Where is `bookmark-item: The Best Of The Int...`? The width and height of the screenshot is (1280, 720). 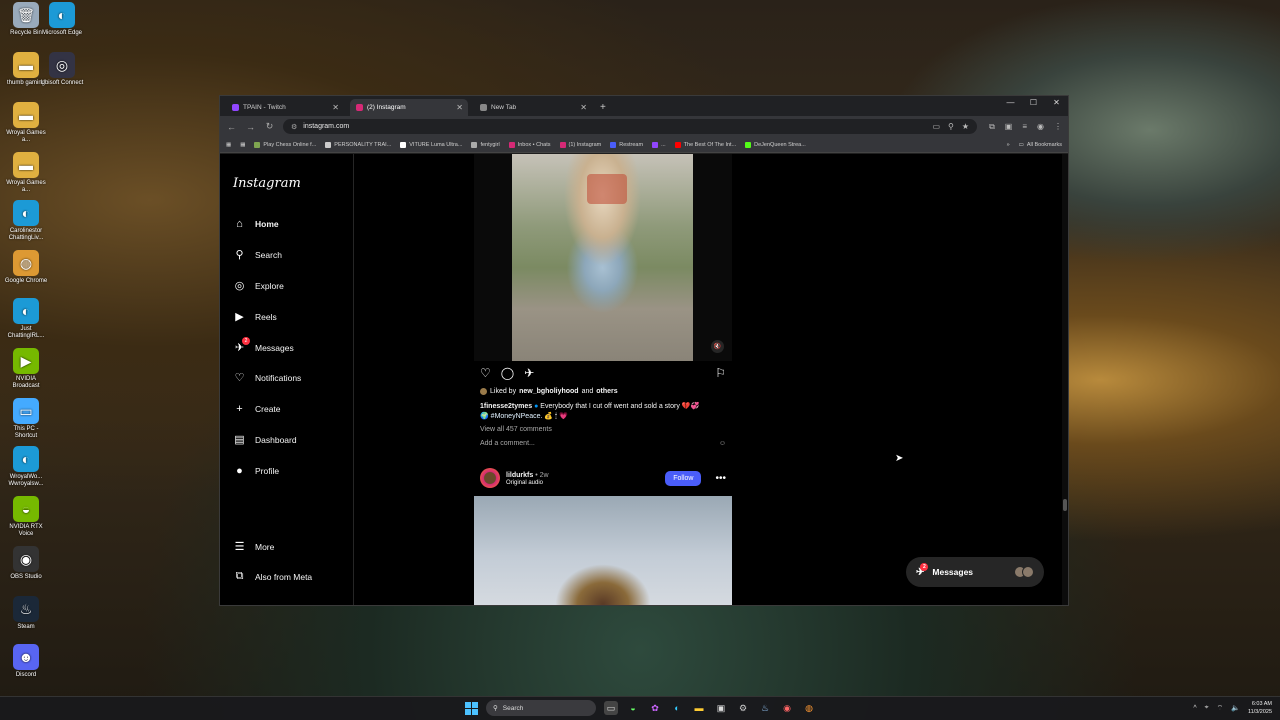 bookmark-item: The Best Of The Int... is located at coordinates (705, 144).